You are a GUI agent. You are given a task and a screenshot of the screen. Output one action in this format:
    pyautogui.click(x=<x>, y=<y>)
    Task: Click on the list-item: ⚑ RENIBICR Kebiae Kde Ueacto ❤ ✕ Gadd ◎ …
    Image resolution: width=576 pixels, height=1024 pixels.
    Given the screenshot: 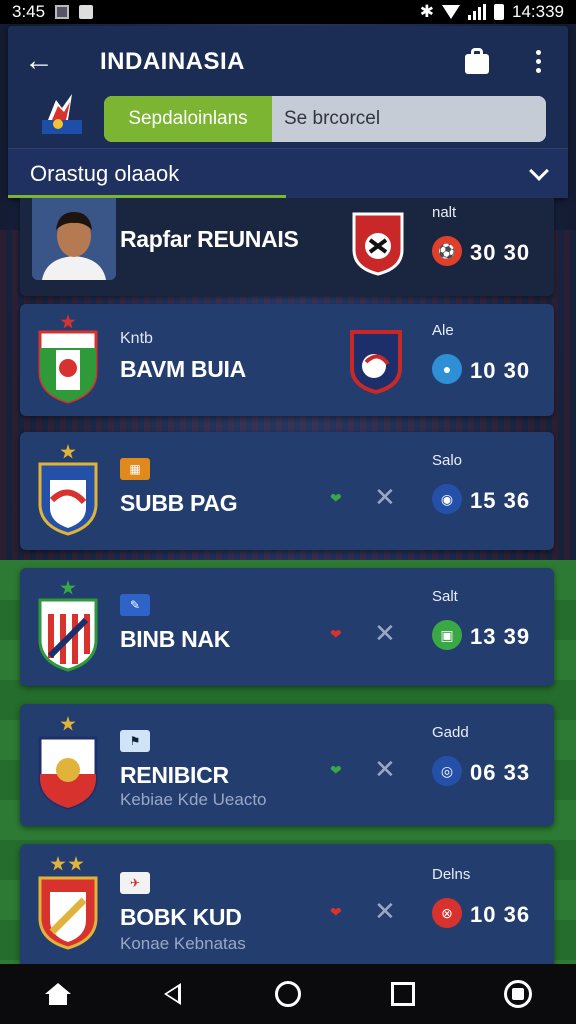 What is the action you would take?
    pyautogui.click(x=287, y=765)
    